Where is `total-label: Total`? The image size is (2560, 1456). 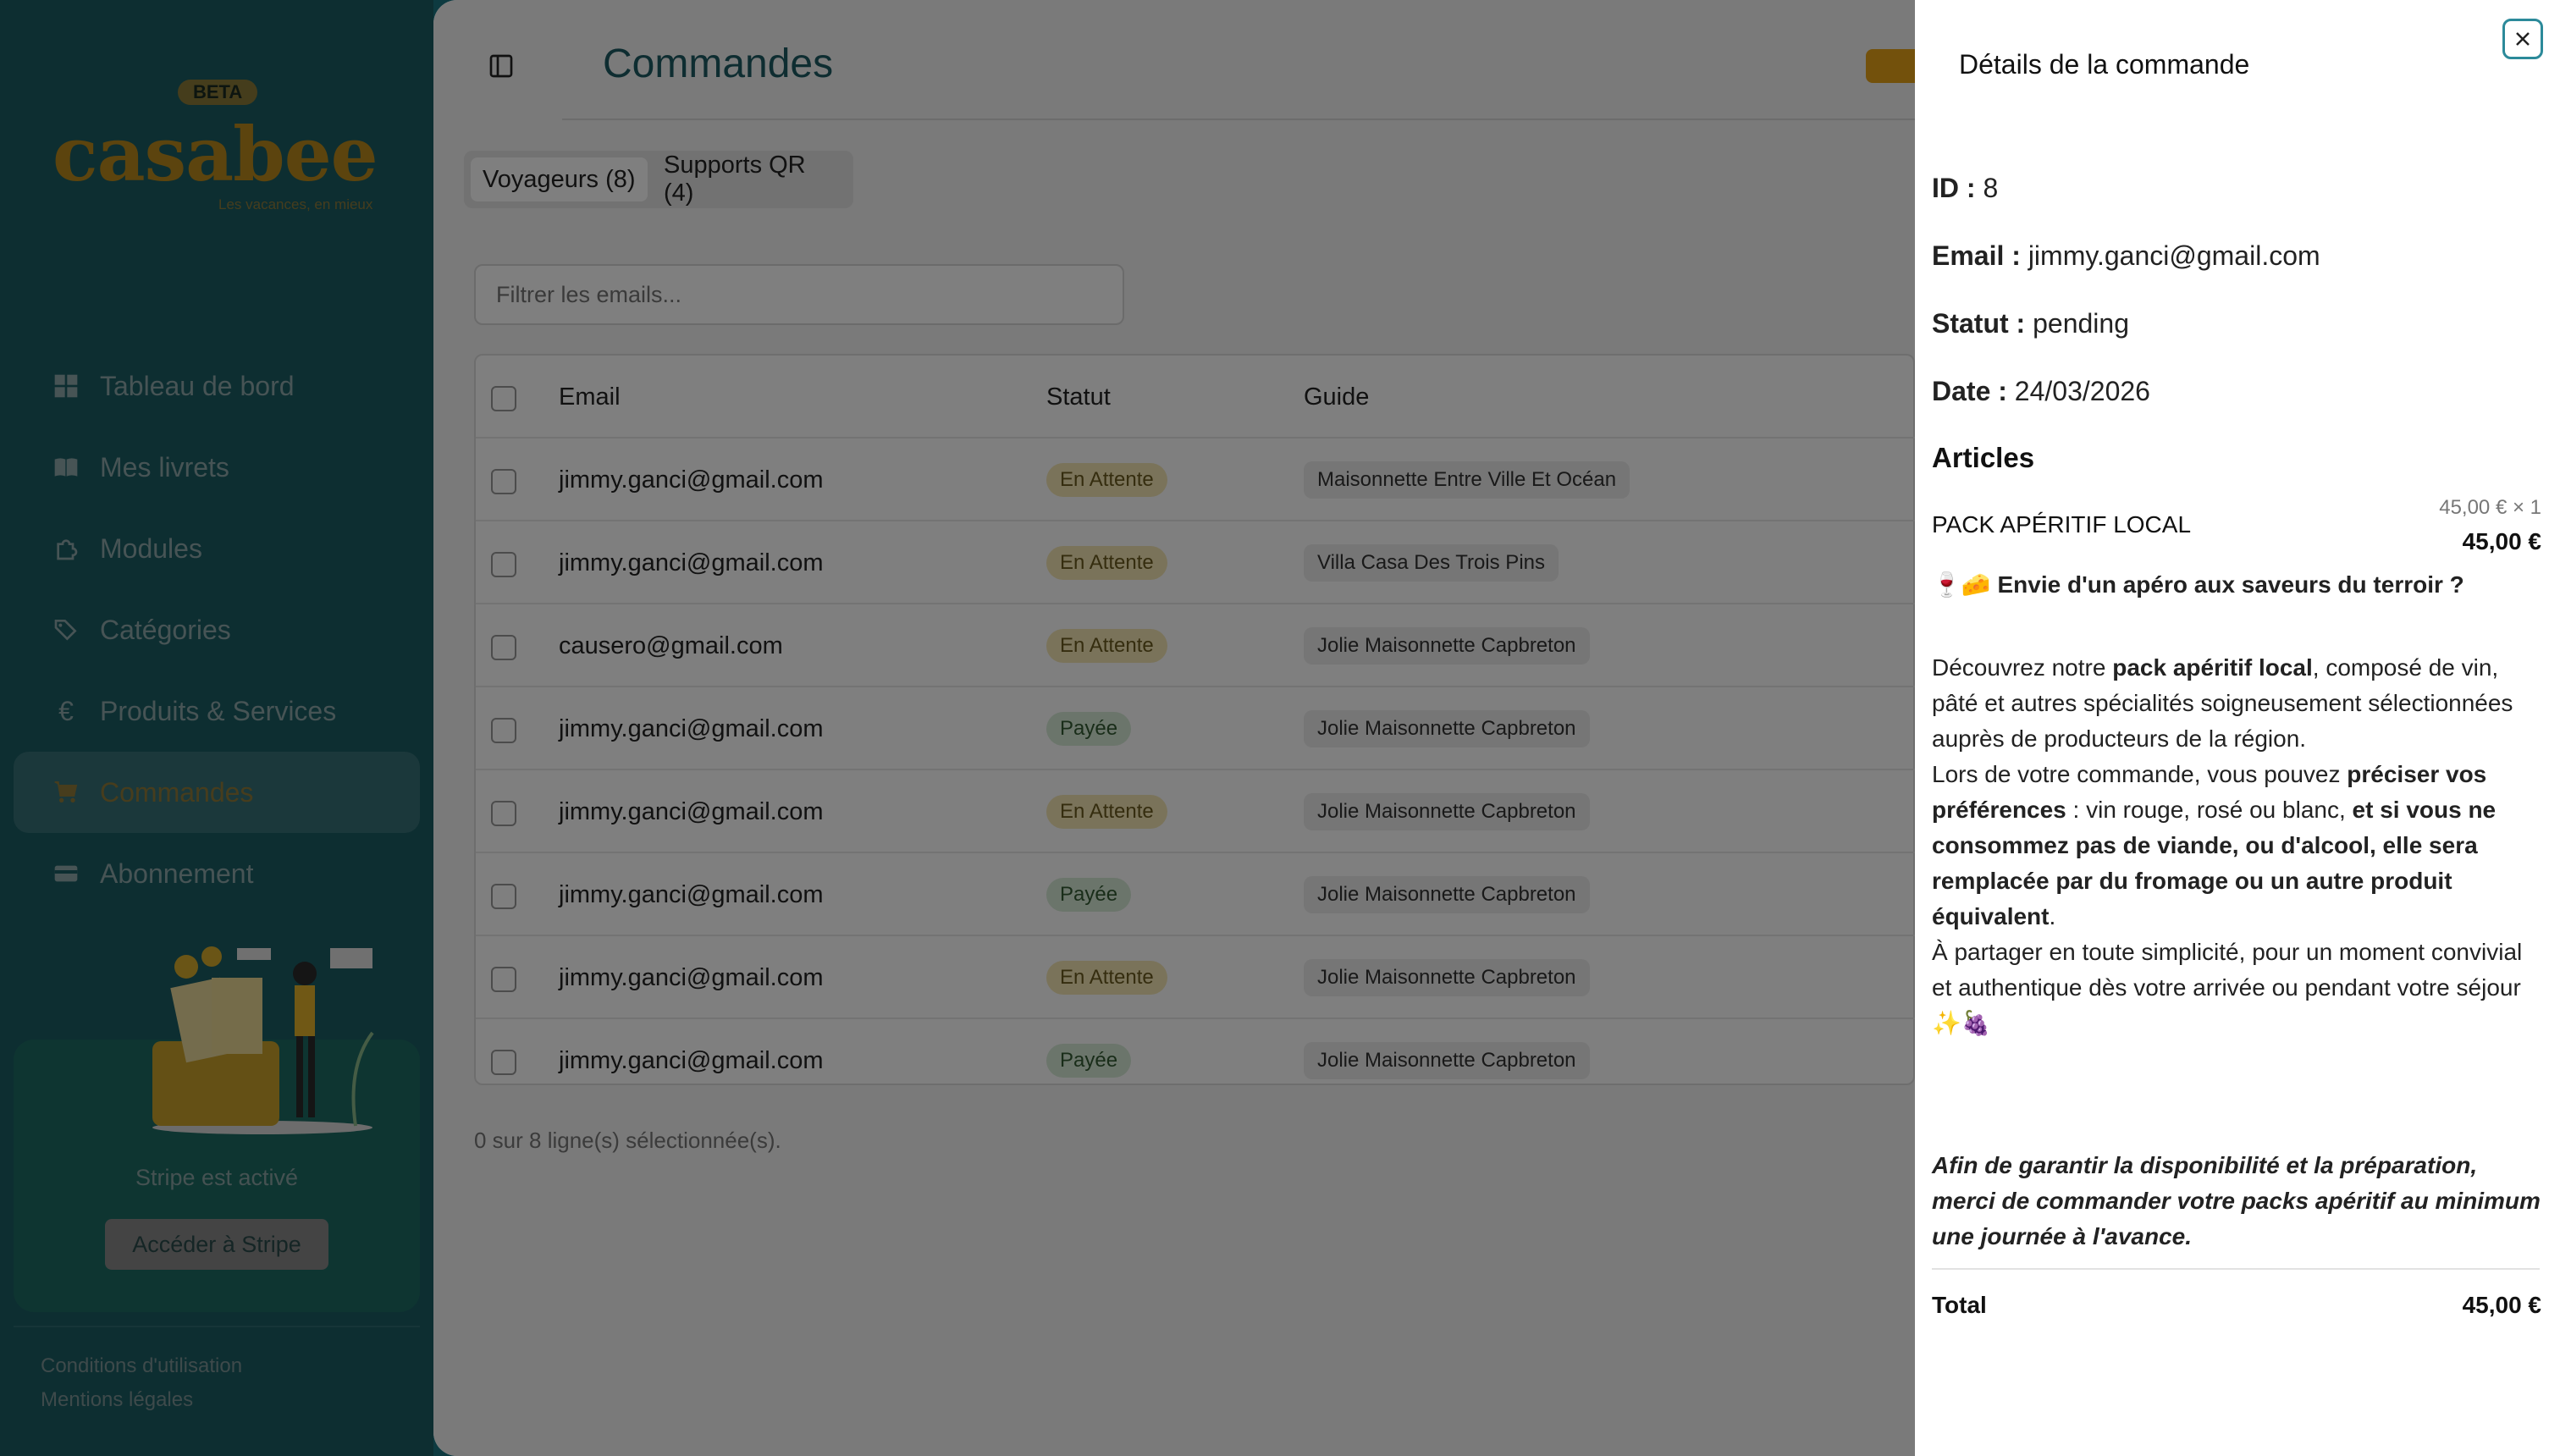 total-label: Total is located at coordinates (1959, 1305).